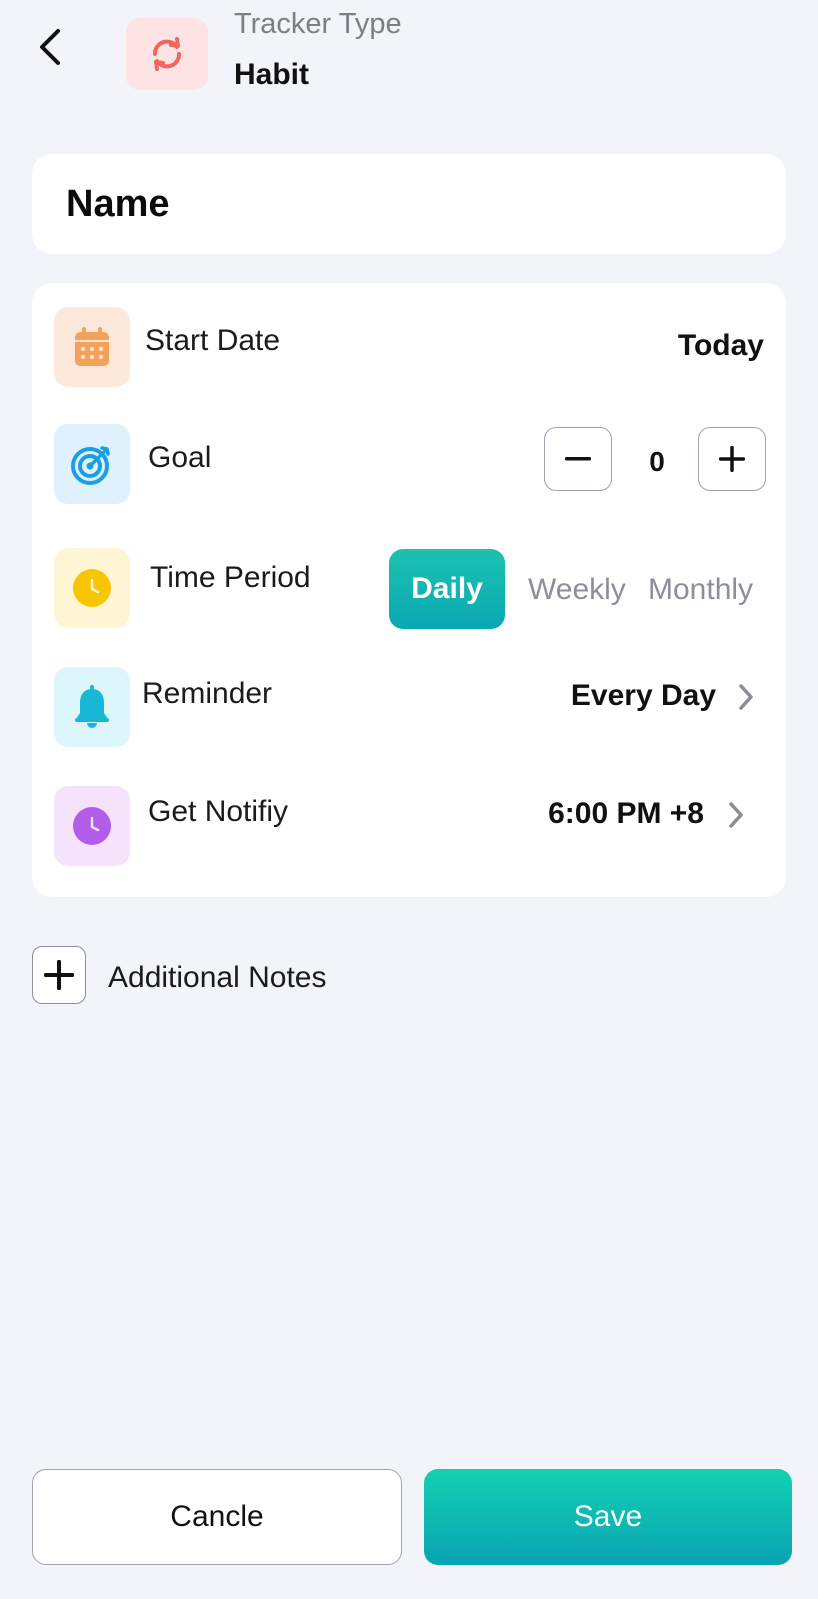 Image resolution: width=818 pixels, height=1599 pixels. What do you see at coordinates (746, 697) in the screenshot?
I see `reminder-chevron-icon` at bounding box center [746, 697].